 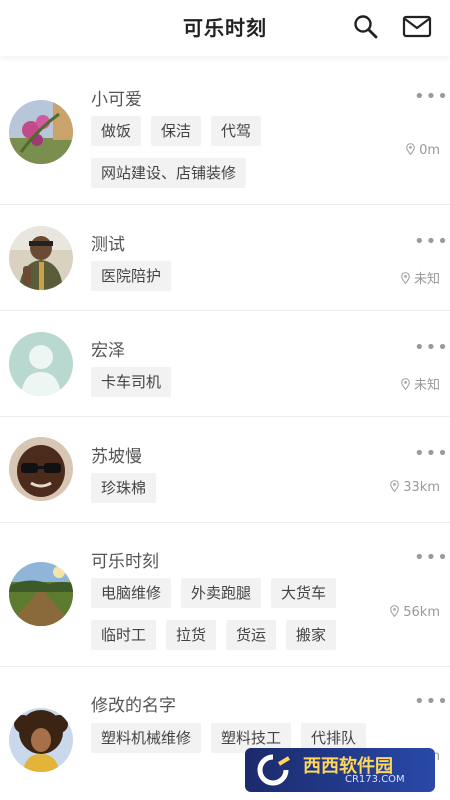 I want to click on tag-list: 医院陪护, so click(x=236, y=282).